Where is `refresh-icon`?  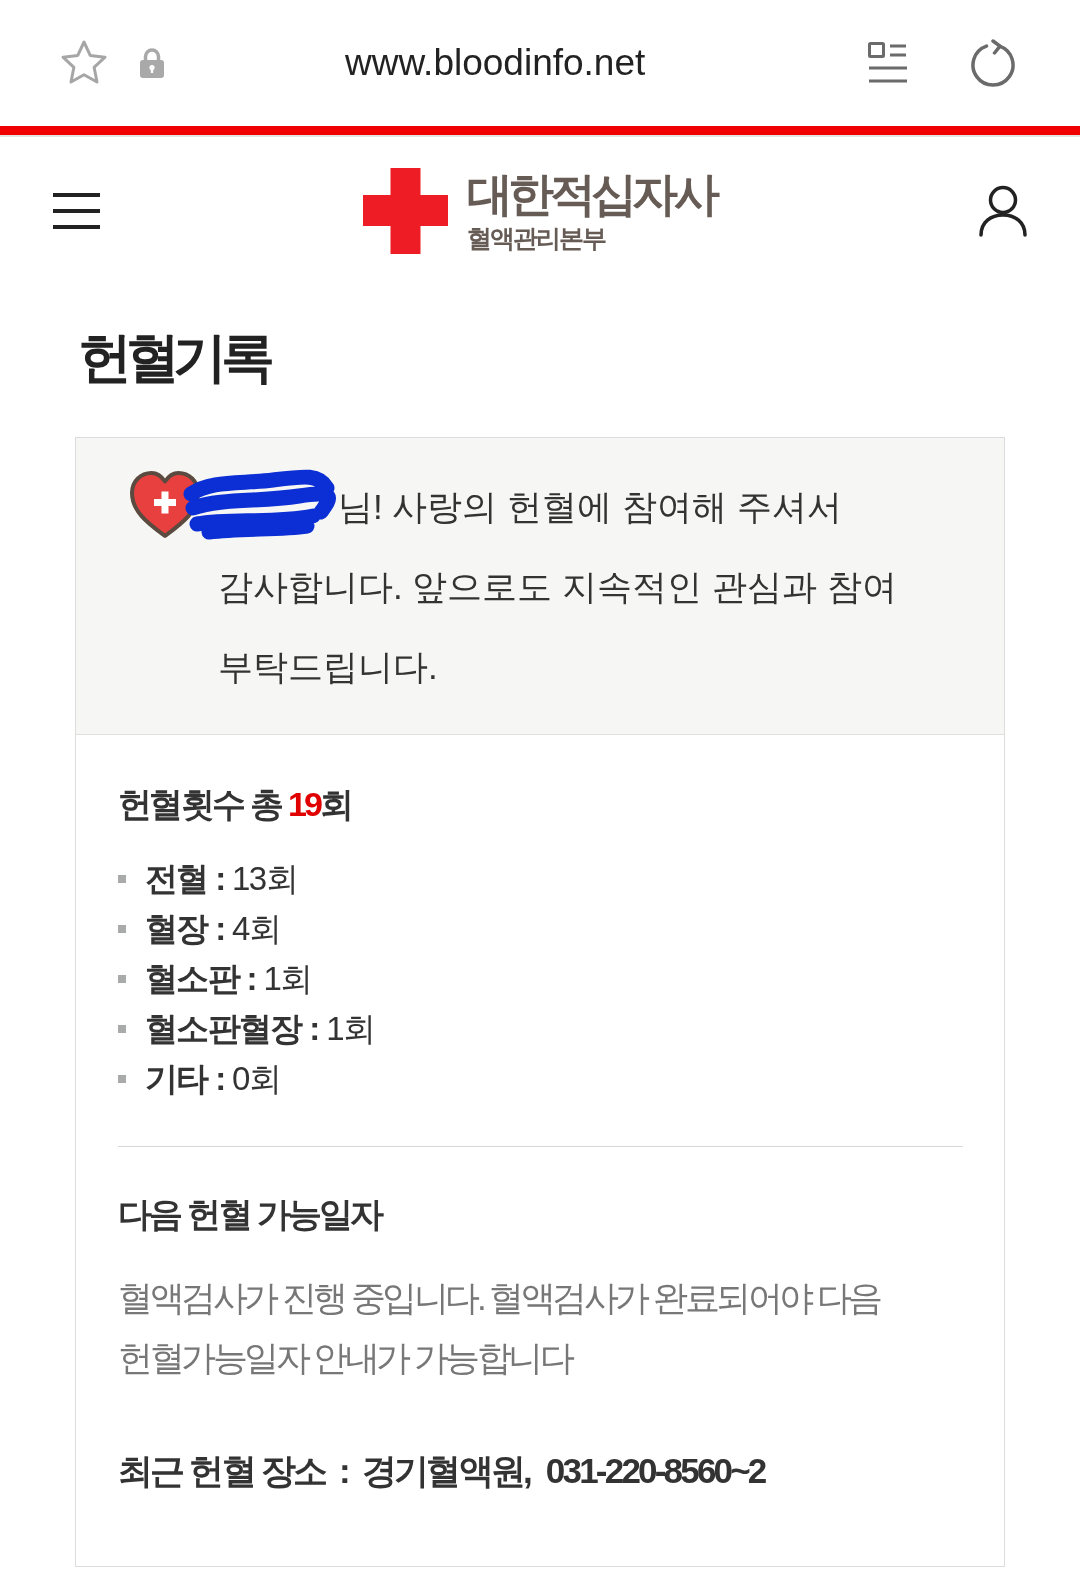
refresh-icon is located at coordinates (993, 63).